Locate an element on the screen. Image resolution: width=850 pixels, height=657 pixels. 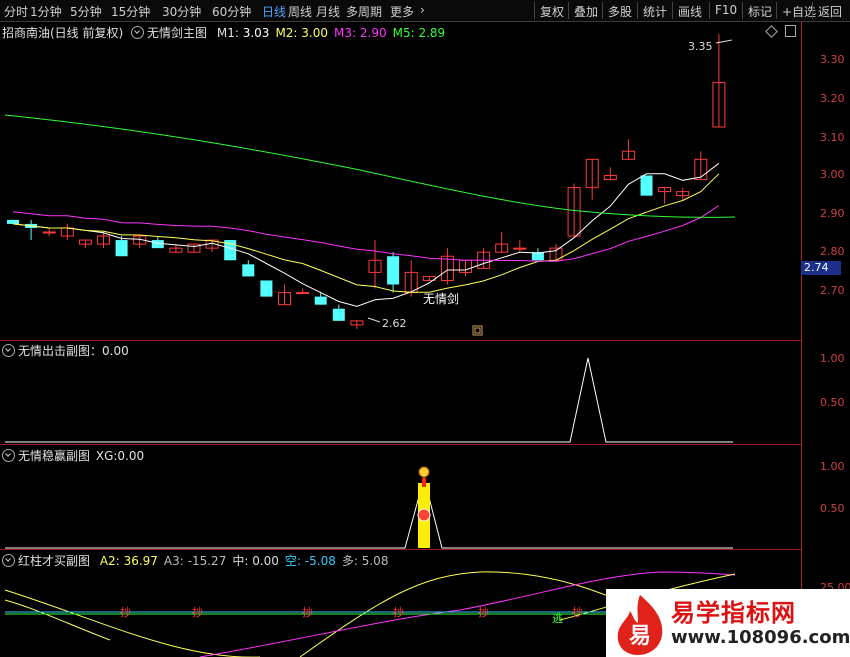
ma-line is located at coordinates (370, 166).